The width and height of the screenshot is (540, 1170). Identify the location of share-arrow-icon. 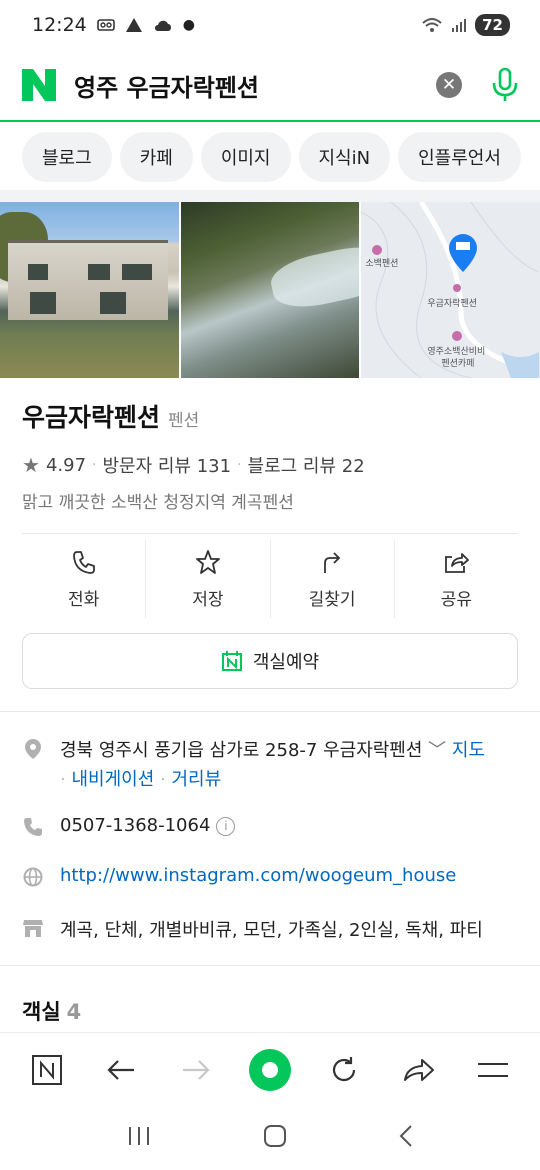
(418, 1069).